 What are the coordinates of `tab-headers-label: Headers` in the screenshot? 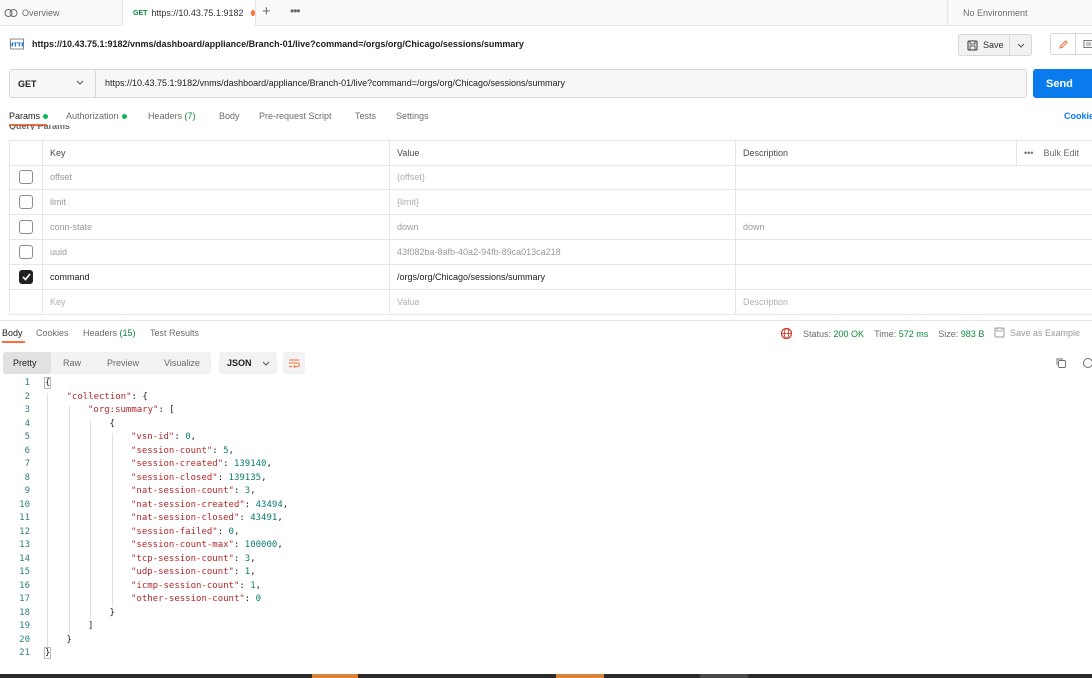 It's located at (165, 116).